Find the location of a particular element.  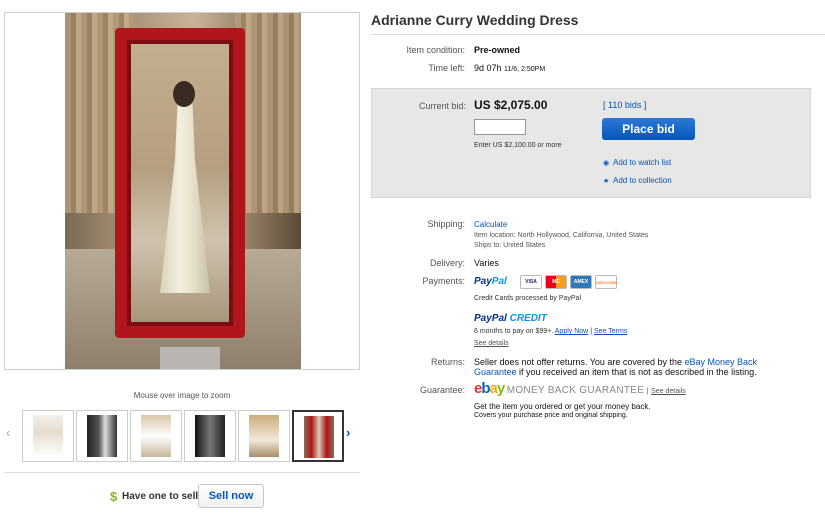

payments-label: Payments: is located at coordinates (443, 281).